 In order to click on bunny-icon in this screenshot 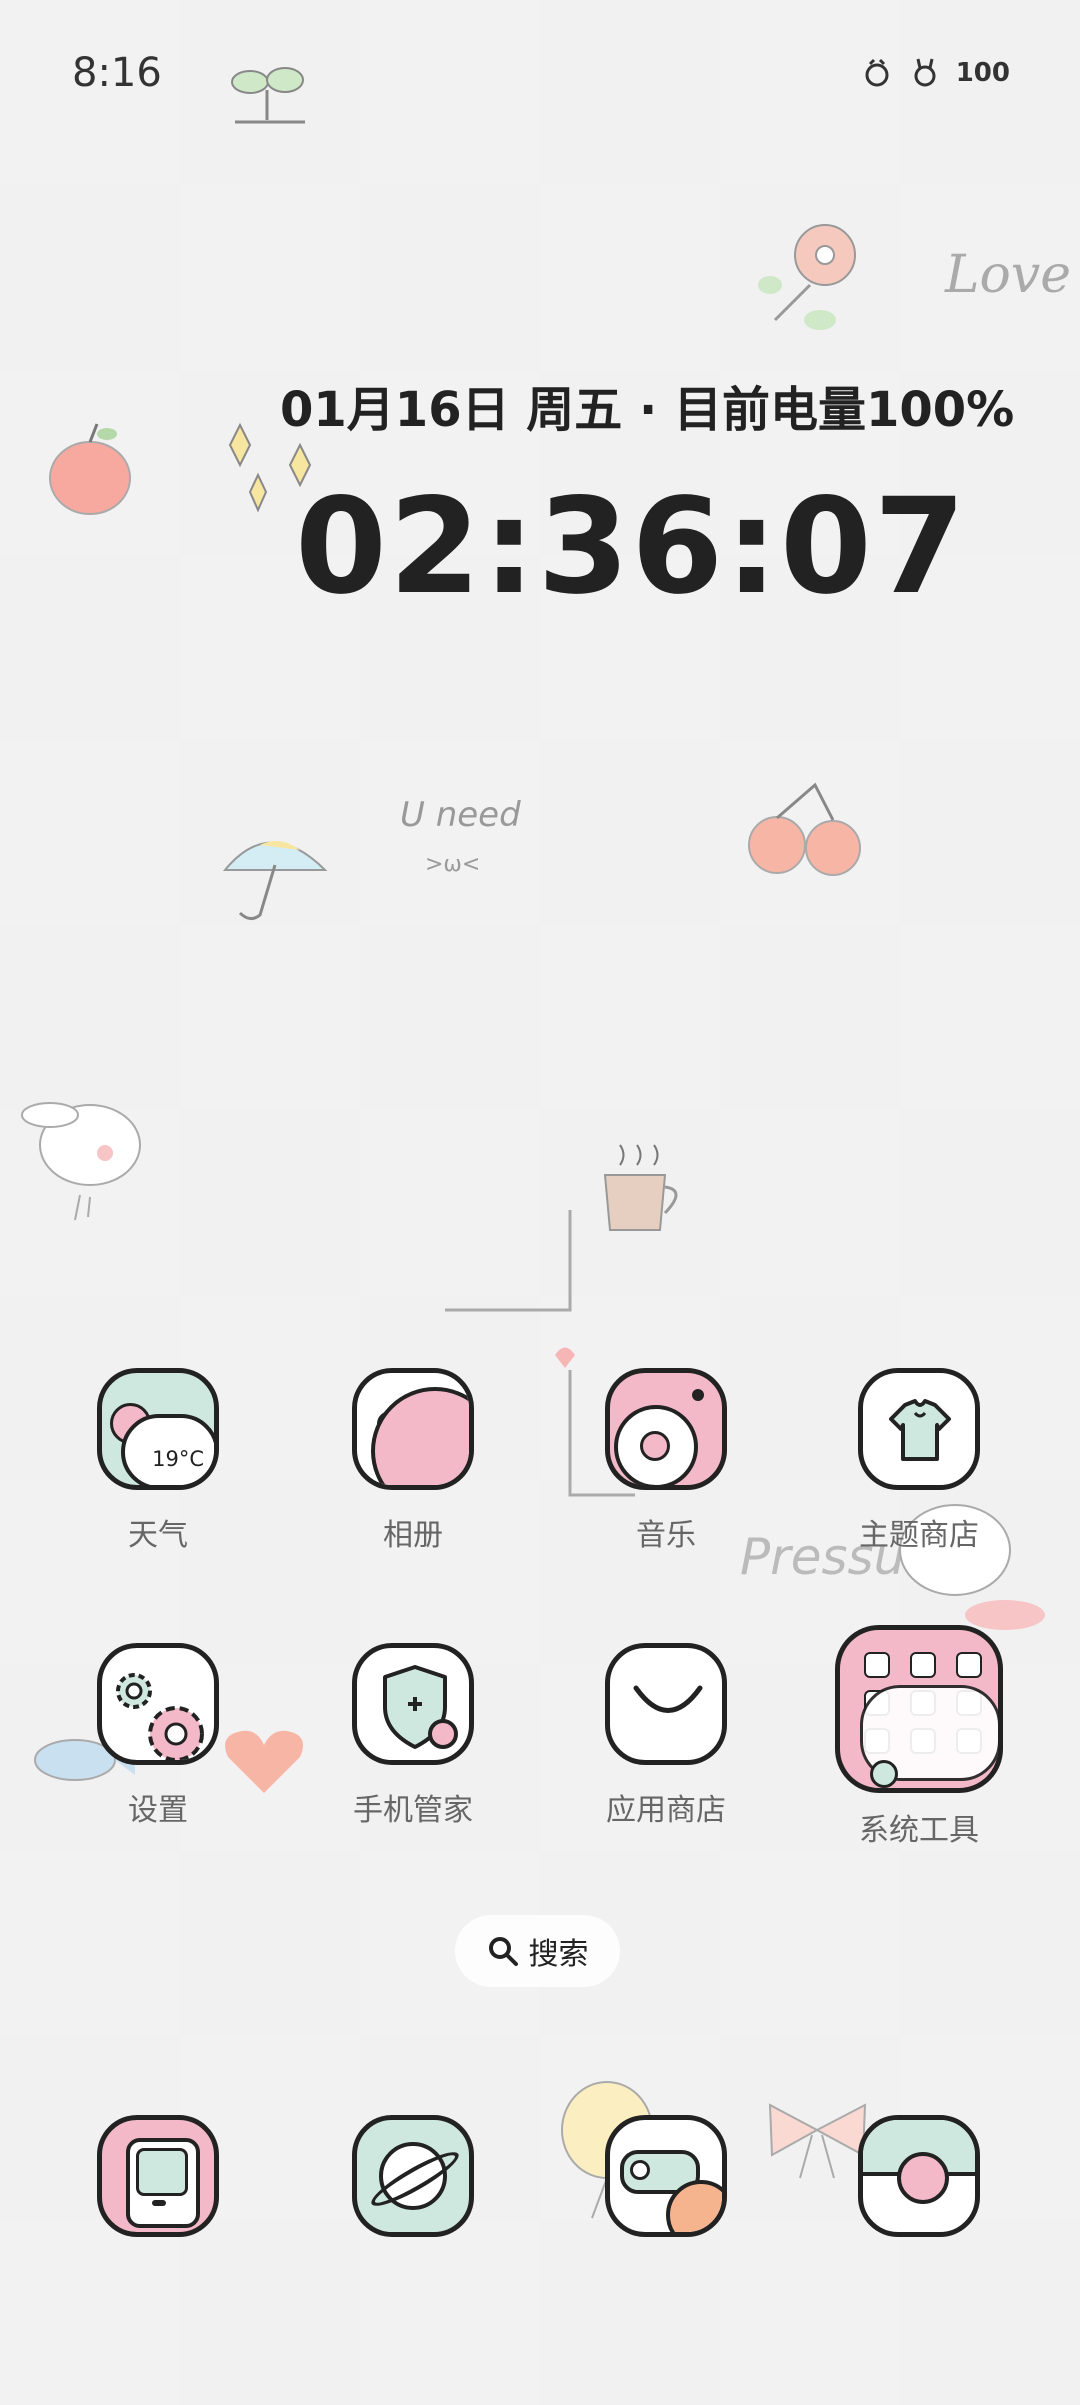, I will do `click(81, 1161)`.